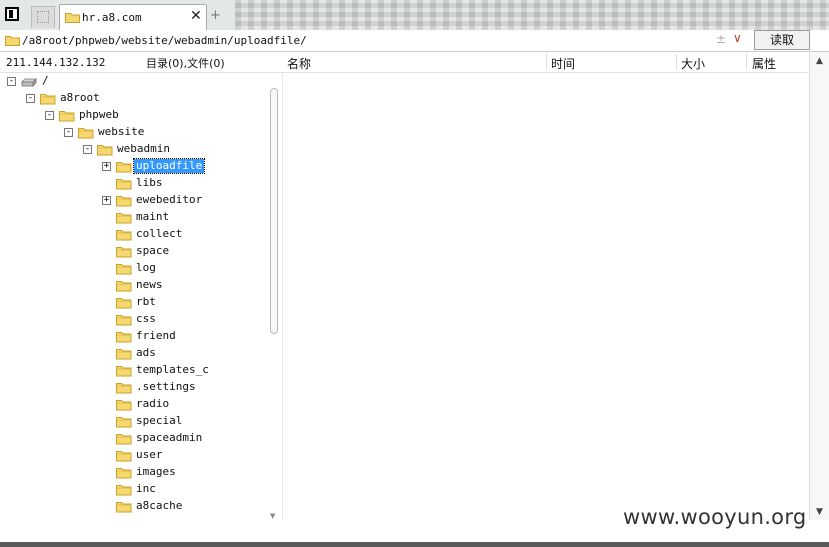  What do you see at coordinates (185, 63) in the screenshot?
I see `dir-count: 目录(0),文件(0)` at bounding box center [185, 63].